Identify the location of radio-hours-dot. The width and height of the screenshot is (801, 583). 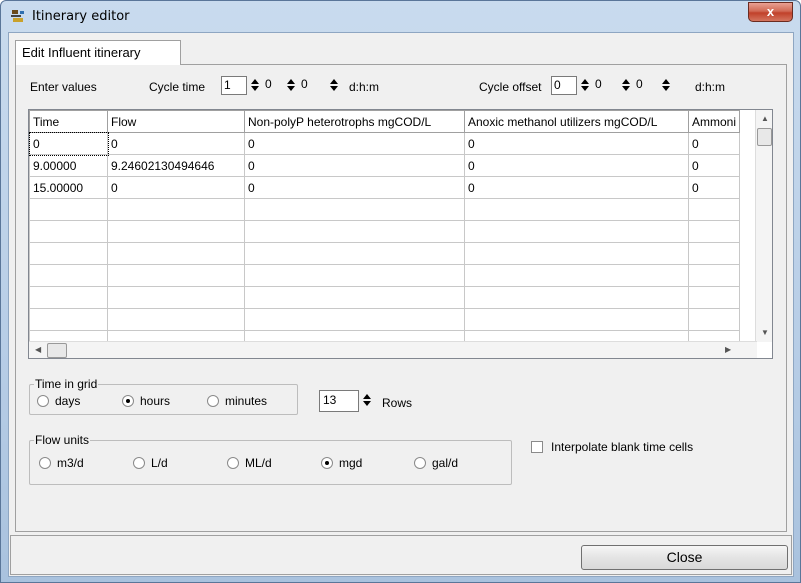
(128, 401).